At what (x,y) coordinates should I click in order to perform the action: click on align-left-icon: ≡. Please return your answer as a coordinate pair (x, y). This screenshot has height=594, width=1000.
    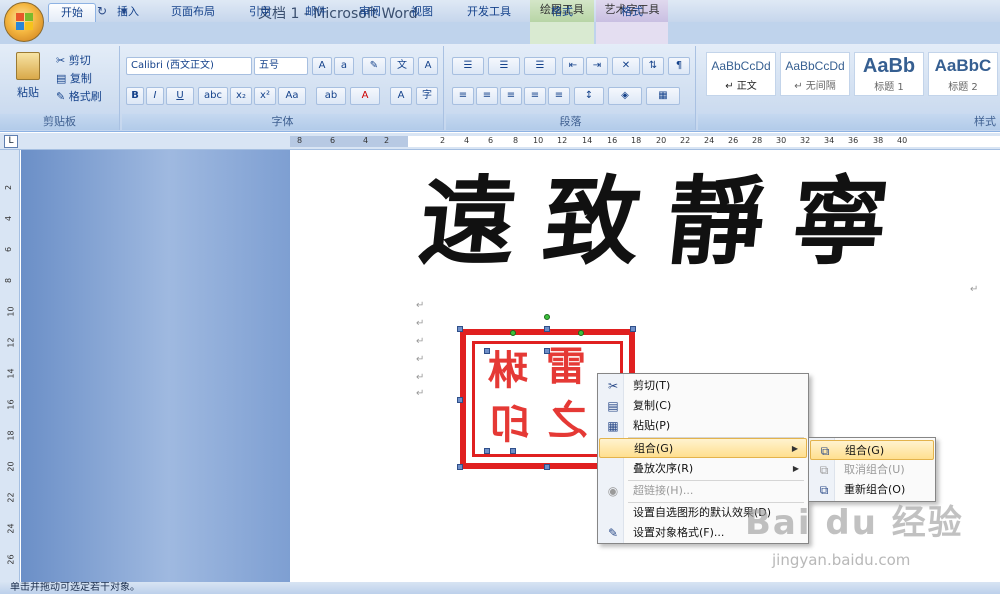
    Looking at the image, I should click on (463, 96).